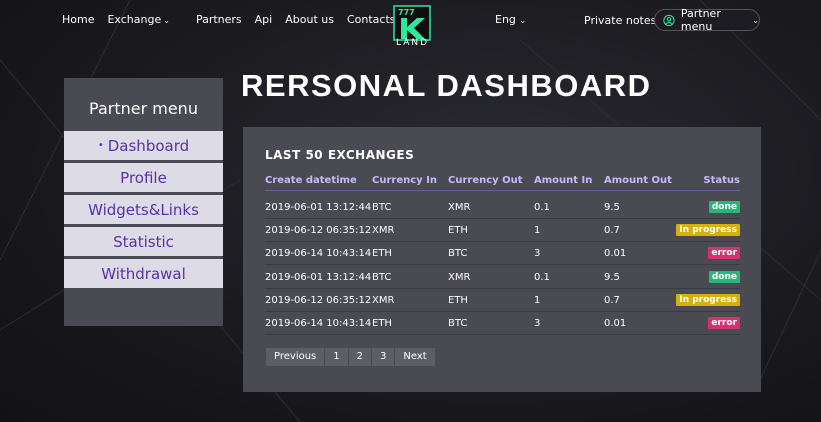 The height and width of the screenshot is (422, 821). I want to click on sidebar-item-widgets: Widgets&Links, so click(143, 209).